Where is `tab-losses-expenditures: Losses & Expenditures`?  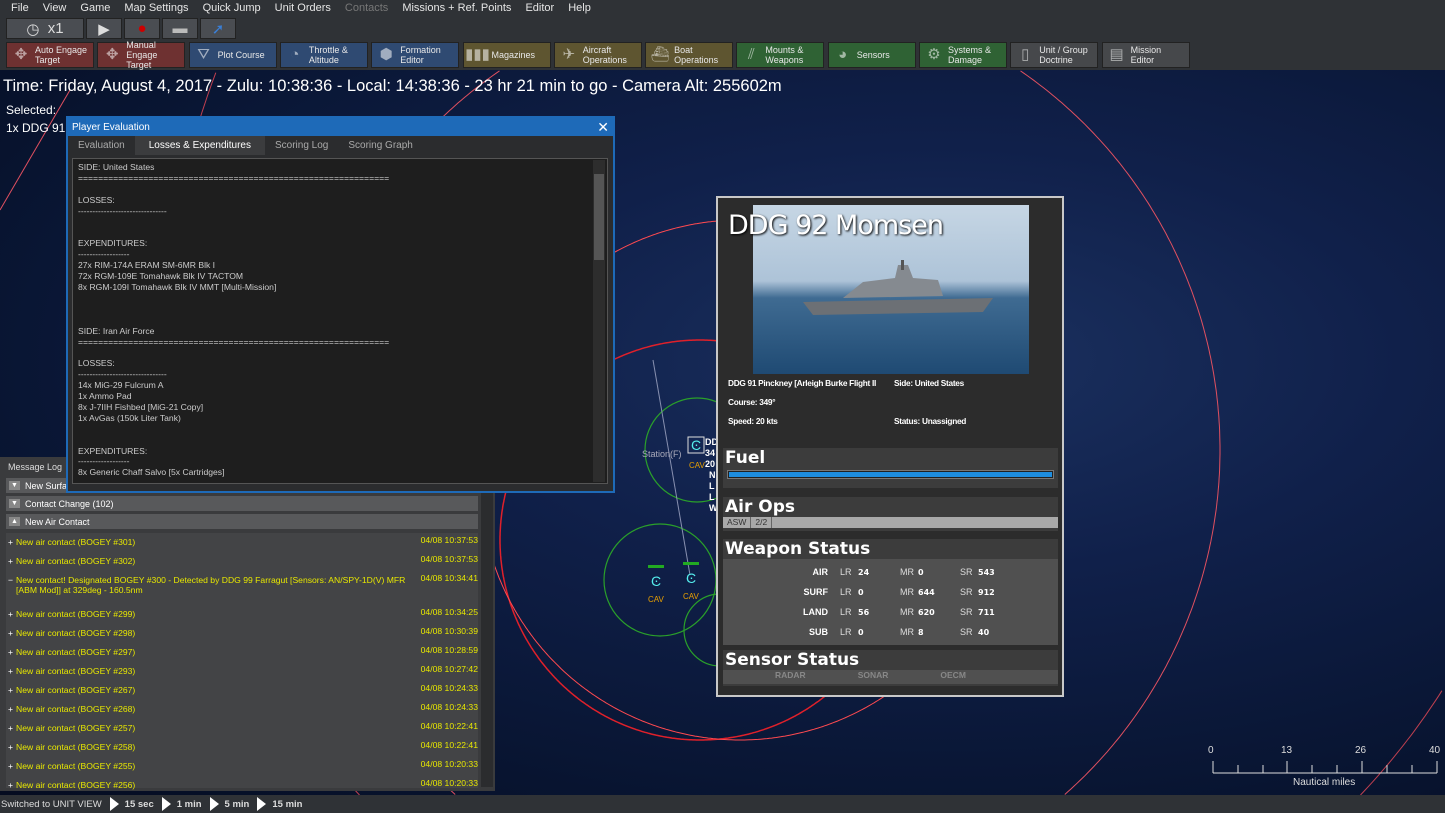
tab-losses-expenditures: Losses & Expenditures is located at coordinates (199, 145).